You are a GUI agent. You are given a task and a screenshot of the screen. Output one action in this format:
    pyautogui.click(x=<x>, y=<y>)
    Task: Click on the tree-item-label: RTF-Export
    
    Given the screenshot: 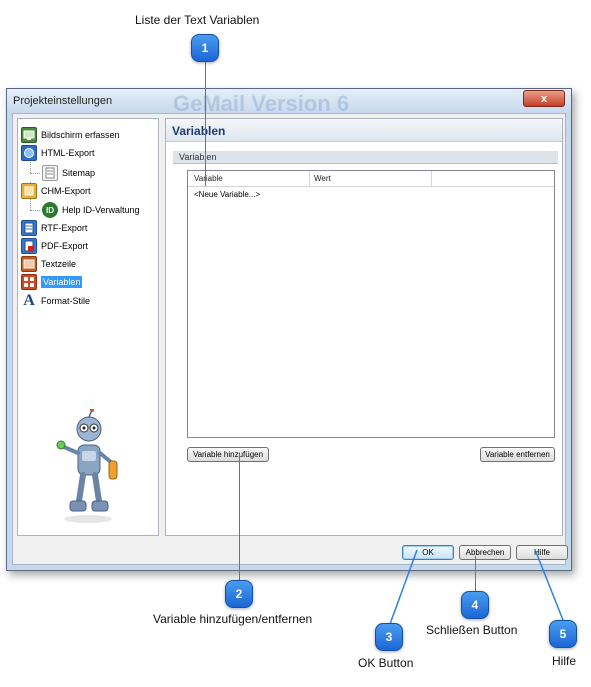 What is the action you would take?
    pyautogui.click(x=64, y=228)
    